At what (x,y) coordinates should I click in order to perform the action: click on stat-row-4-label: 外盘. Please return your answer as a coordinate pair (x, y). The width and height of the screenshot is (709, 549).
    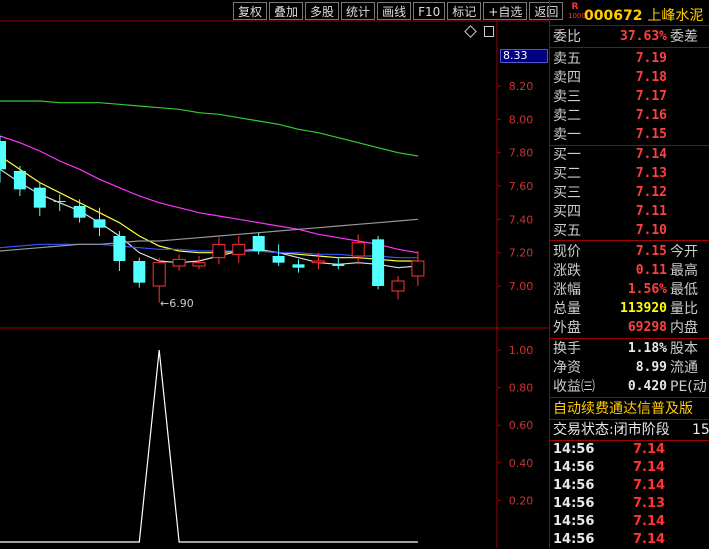
    Looking at the image, I should click on (567, 328).